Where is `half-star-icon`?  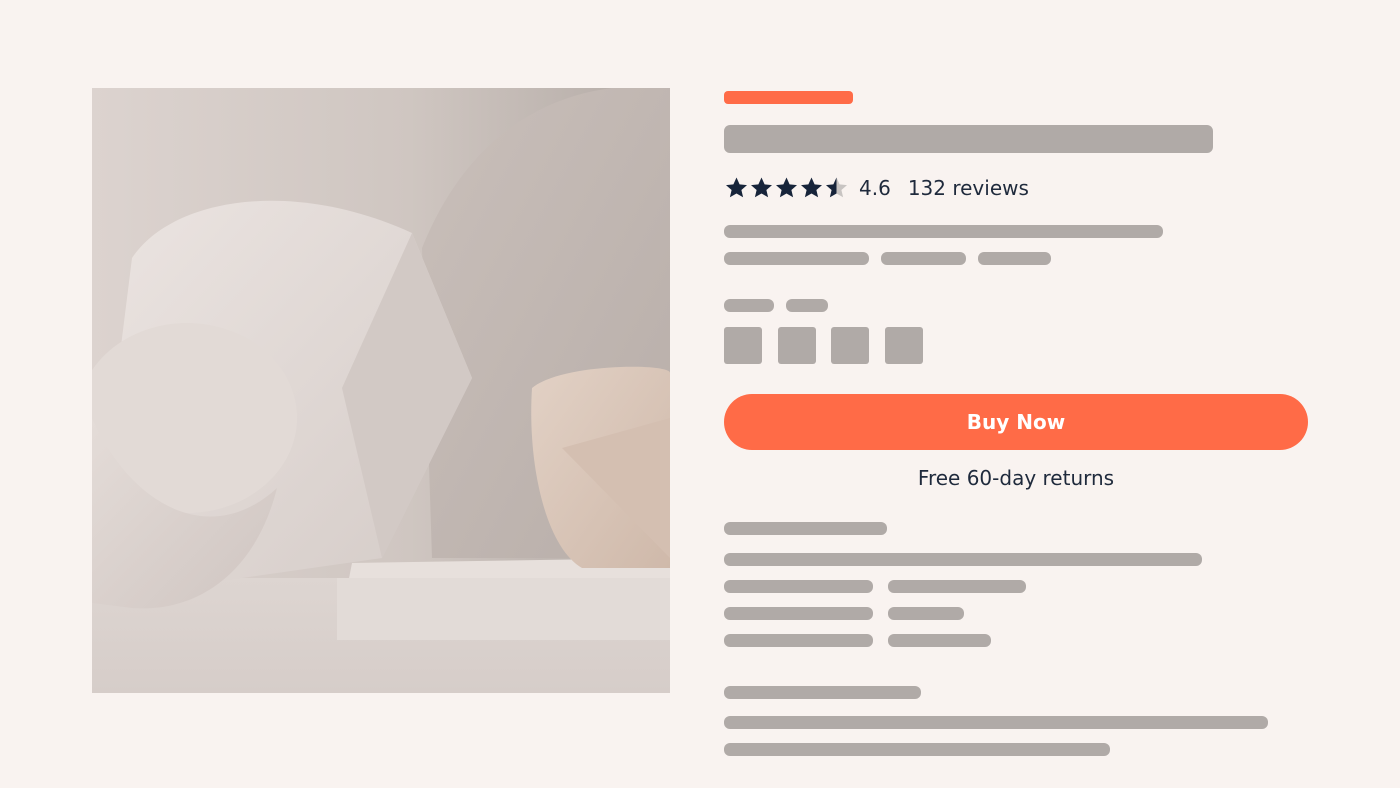
half-star-icon is located at coordinates (836, 187).